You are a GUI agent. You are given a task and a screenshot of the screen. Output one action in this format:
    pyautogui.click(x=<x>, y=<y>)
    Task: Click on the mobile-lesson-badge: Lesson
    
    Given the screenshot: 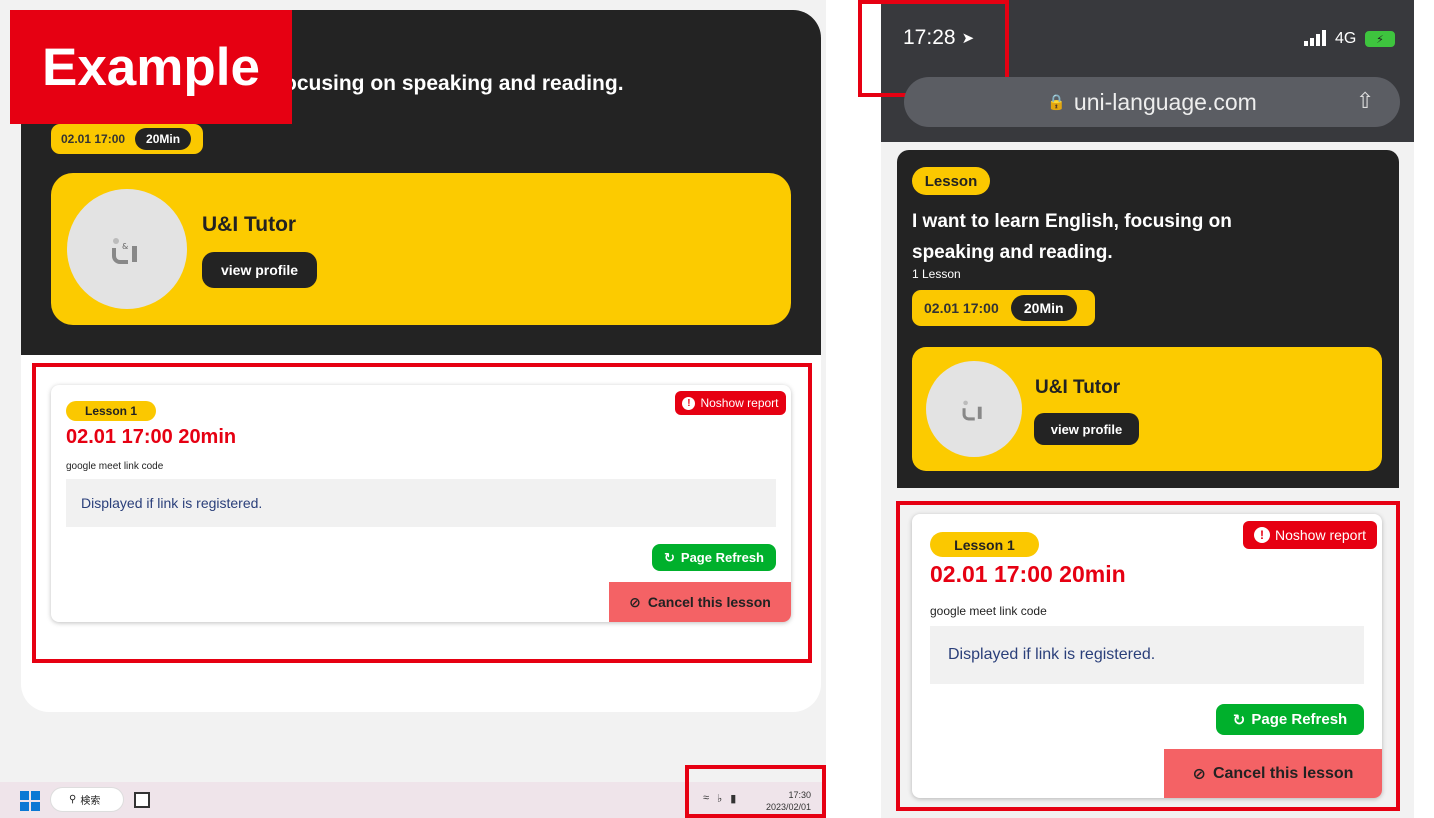 What is the action you would take?
    pyautogui.click(x=951, y=181)
    